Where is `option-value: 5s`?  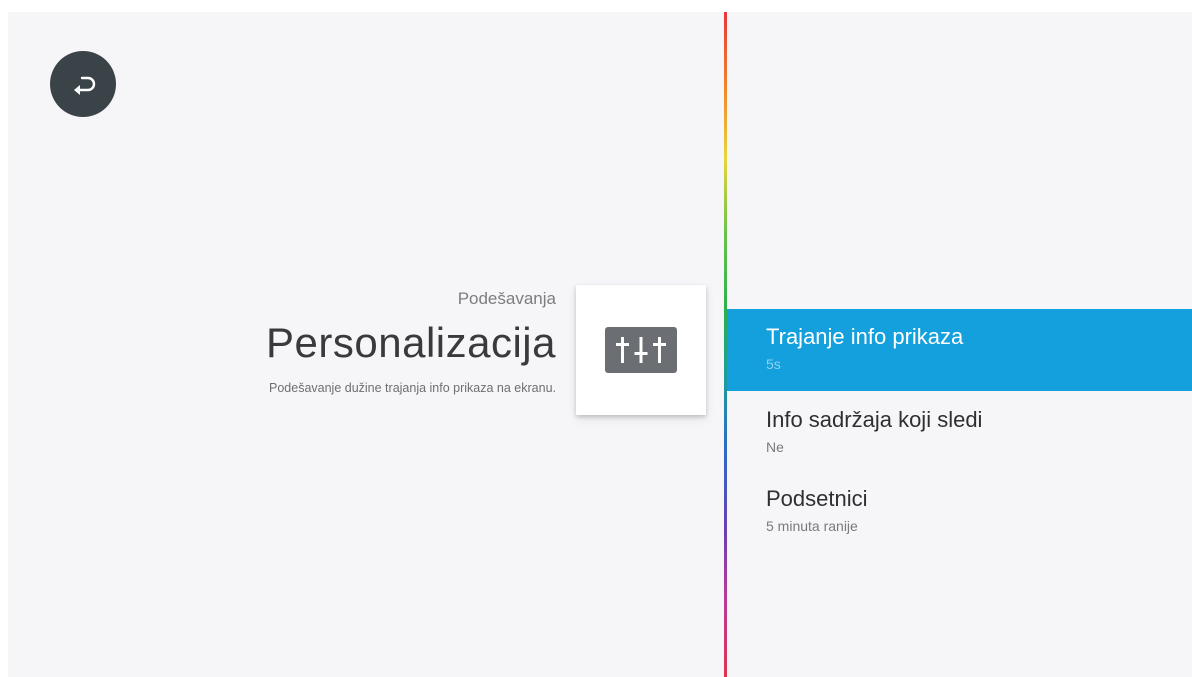 option-value: 5s is located at coordinates (773, 364).